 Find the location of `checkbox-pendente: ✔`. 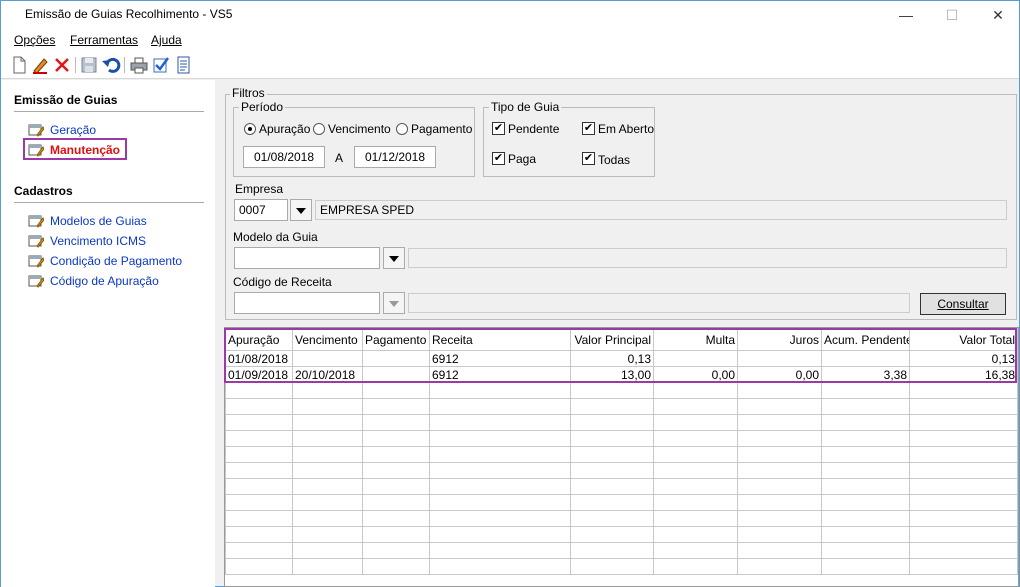

checkbox-pendente: ✔ is located at coordinates (498, 128).